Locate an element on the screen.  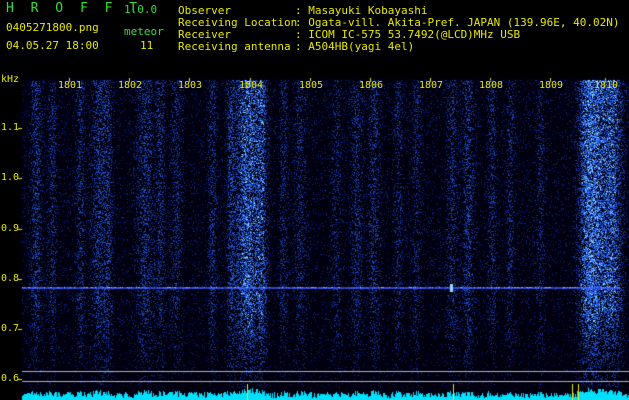
app-version: 1.0.0 is located at coordinates (141, 9).